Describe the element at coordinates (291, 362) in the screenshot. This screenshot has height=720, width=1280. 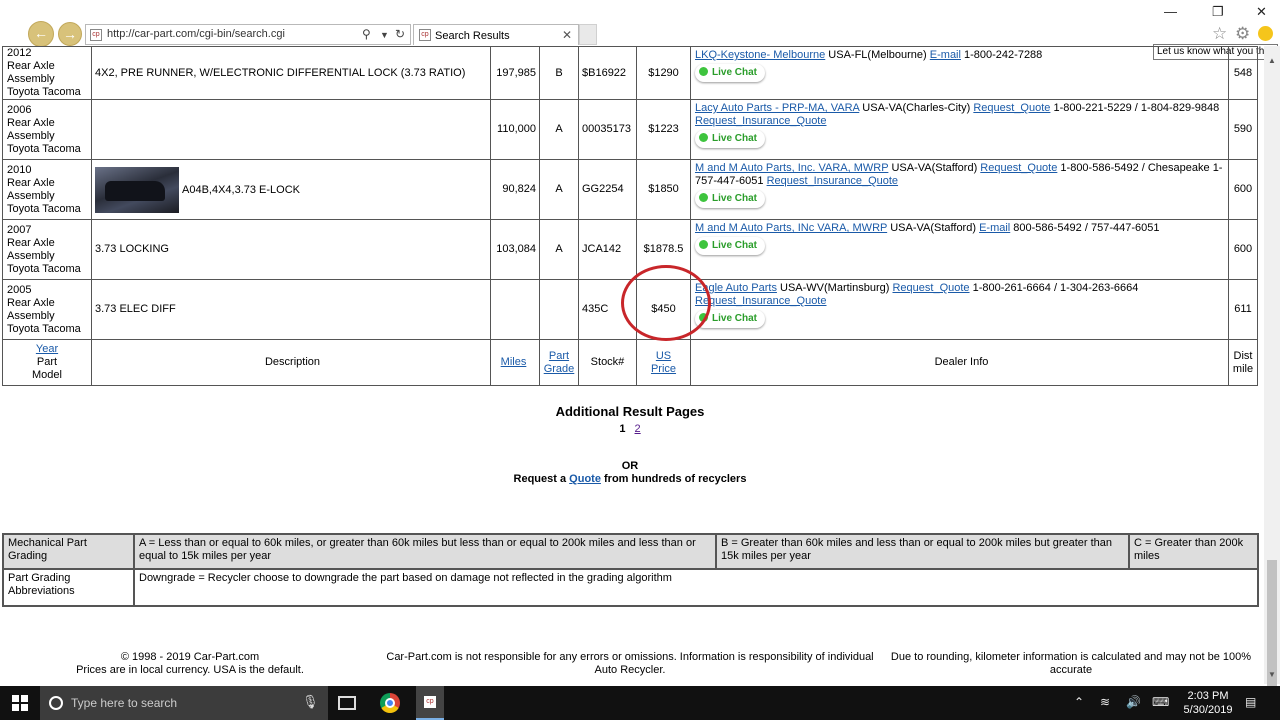
I see `header-description: Description` at that location.